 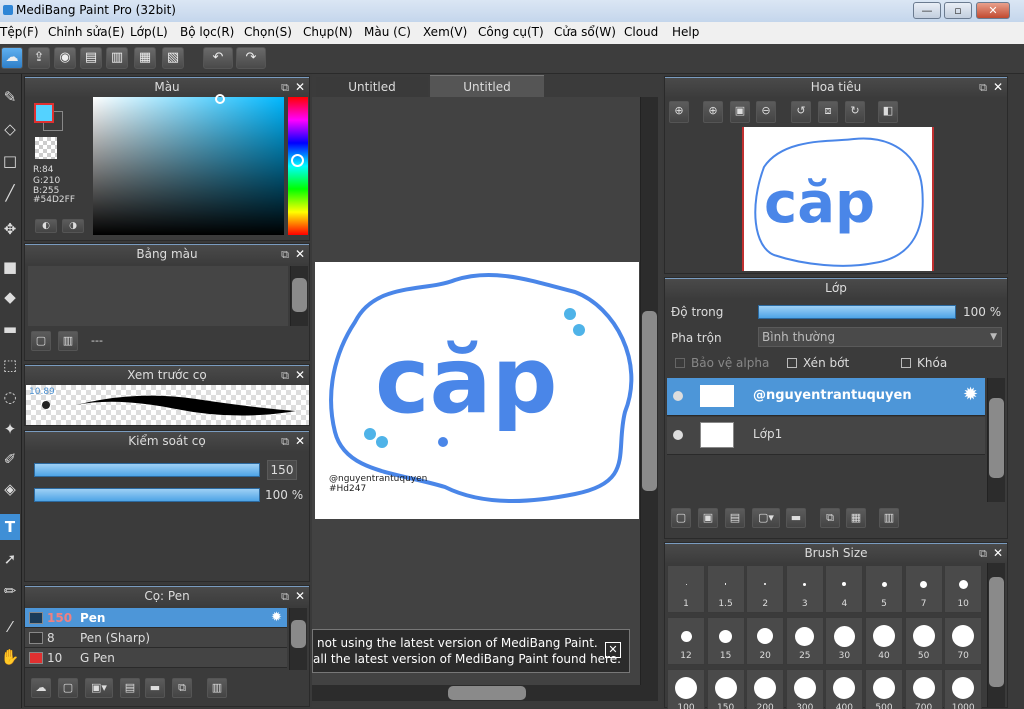 I want to click on brush-size-cell: 2, so click(x=765, y=589).